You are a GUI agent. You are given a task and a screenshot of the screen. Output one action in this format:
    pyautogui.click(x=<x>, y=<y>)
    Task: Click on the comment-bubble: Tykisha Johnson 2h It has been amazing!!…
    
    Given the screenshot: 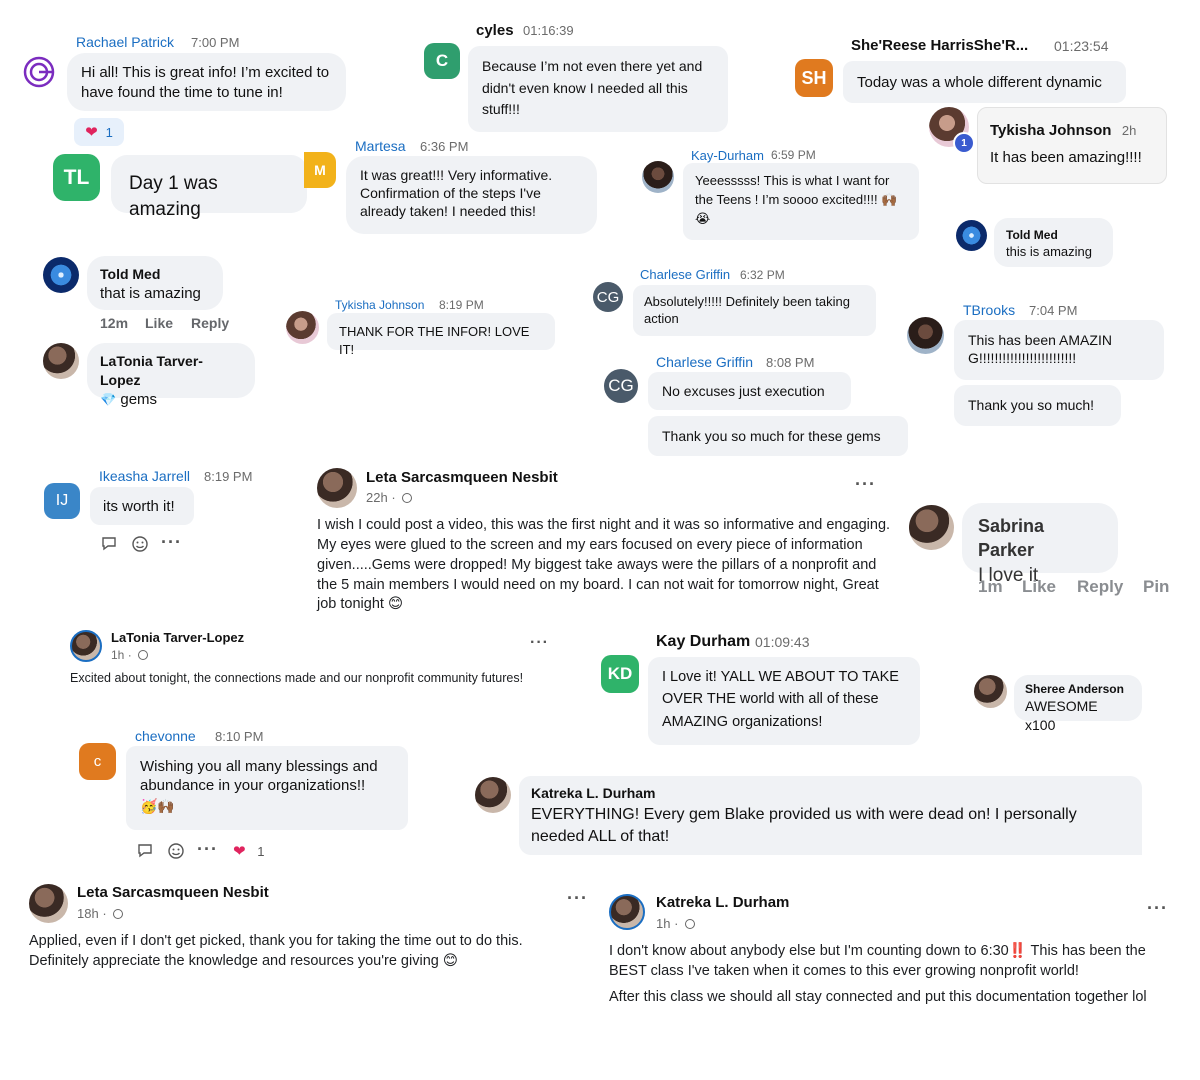 What is the action you would take?
    pyautogui.click(x=1072, y=145)
    